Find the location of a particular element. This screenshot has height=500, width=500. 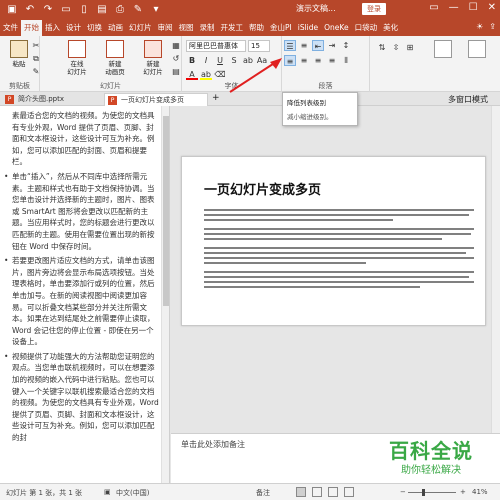

tab-8: 视图 is located at coordinates (186, 28).